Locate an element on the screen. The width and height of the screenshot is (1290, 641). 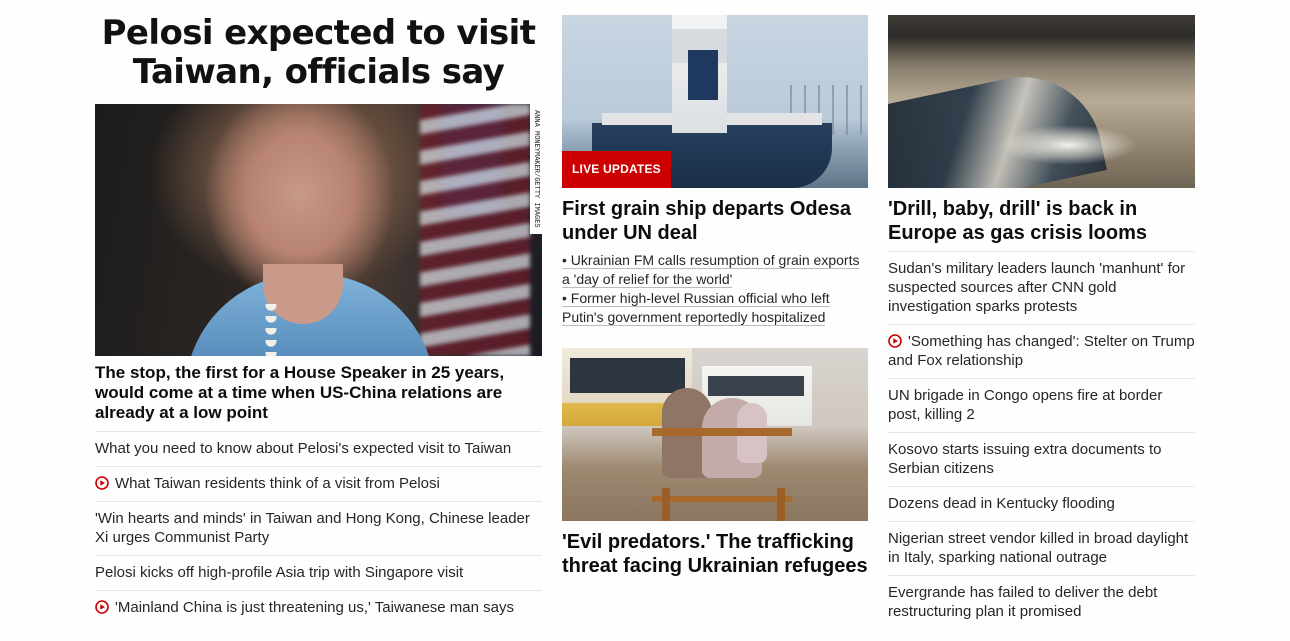
photo-stripe is located at coordinates (703, 75).